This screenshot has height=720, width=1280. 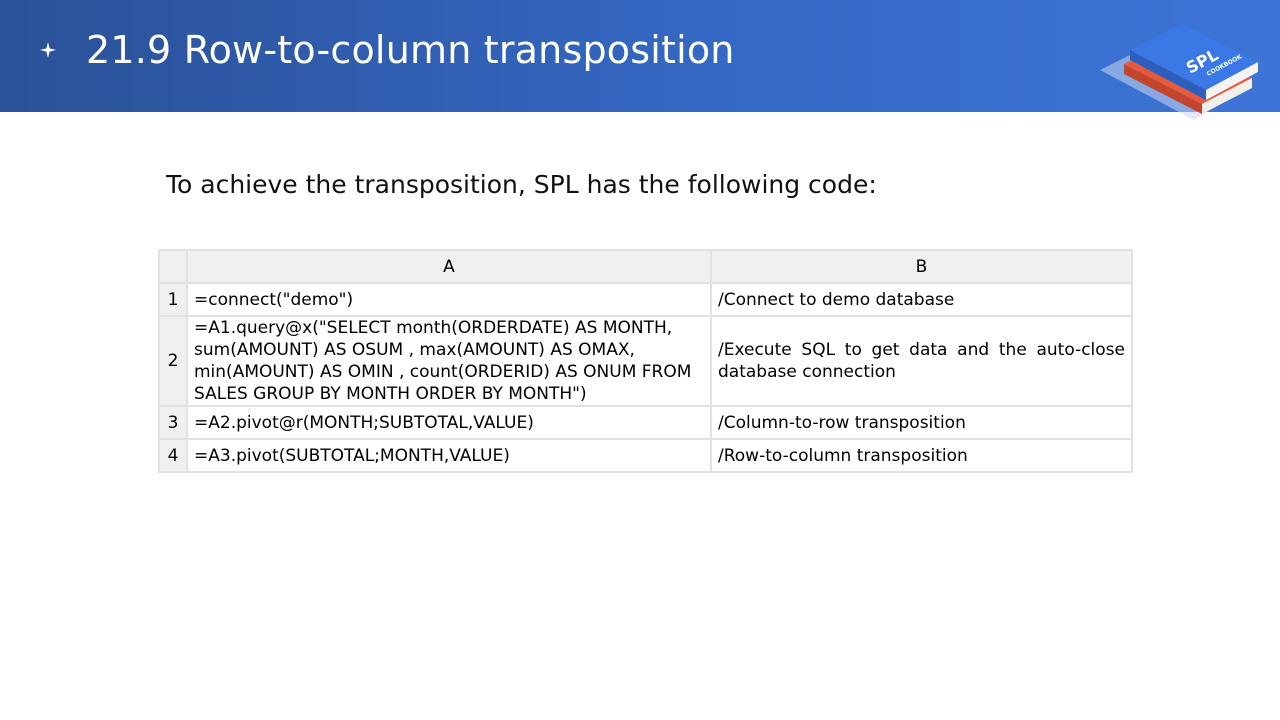 What do you see at coordinates (449, 299) in the screenshot?
I see `cell-a1: =connect("demo")` at bounding box center [449, 299].